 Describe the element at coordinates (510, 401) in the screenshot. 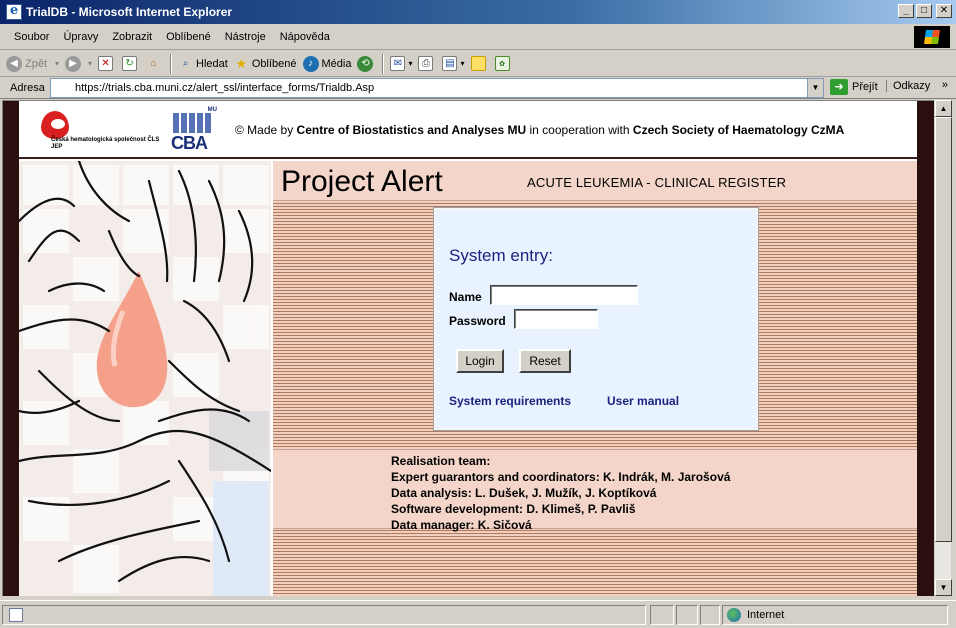

I see `system-requirements-link: System requirements` at that location.